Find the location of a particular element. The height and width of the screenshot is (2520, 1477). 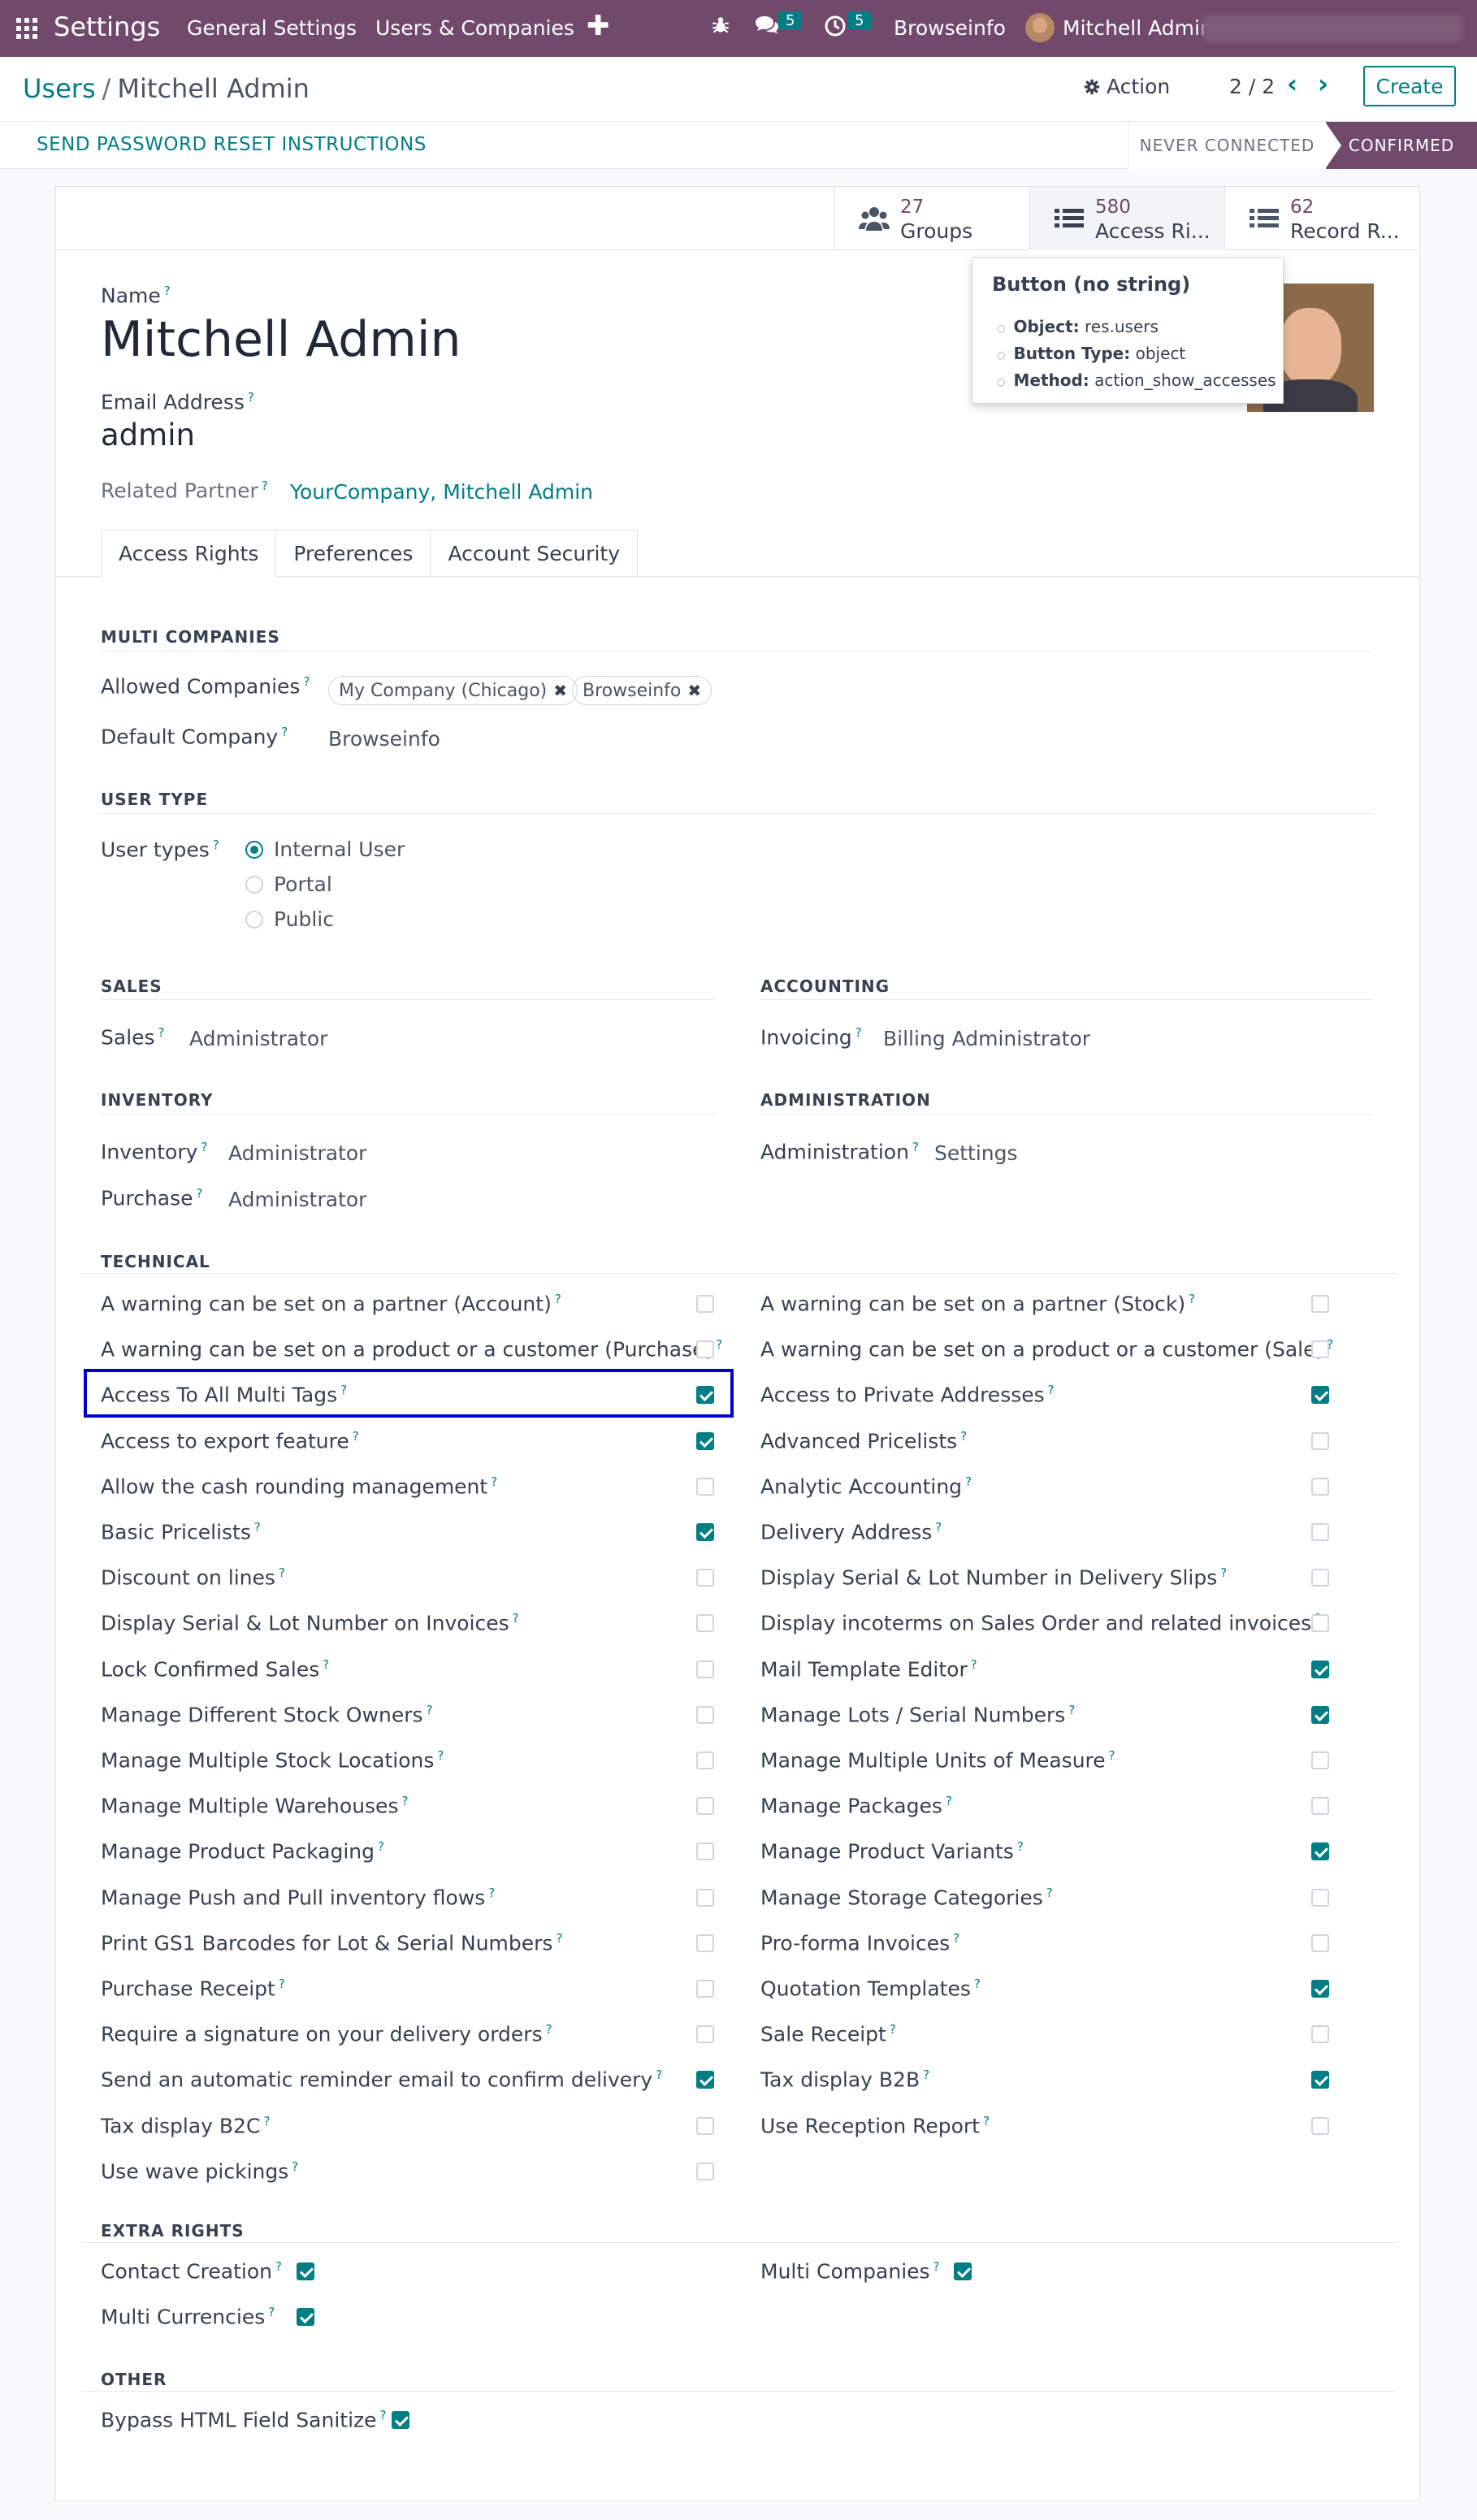

administration-field: Settings is located at coordinates (976, 1153).